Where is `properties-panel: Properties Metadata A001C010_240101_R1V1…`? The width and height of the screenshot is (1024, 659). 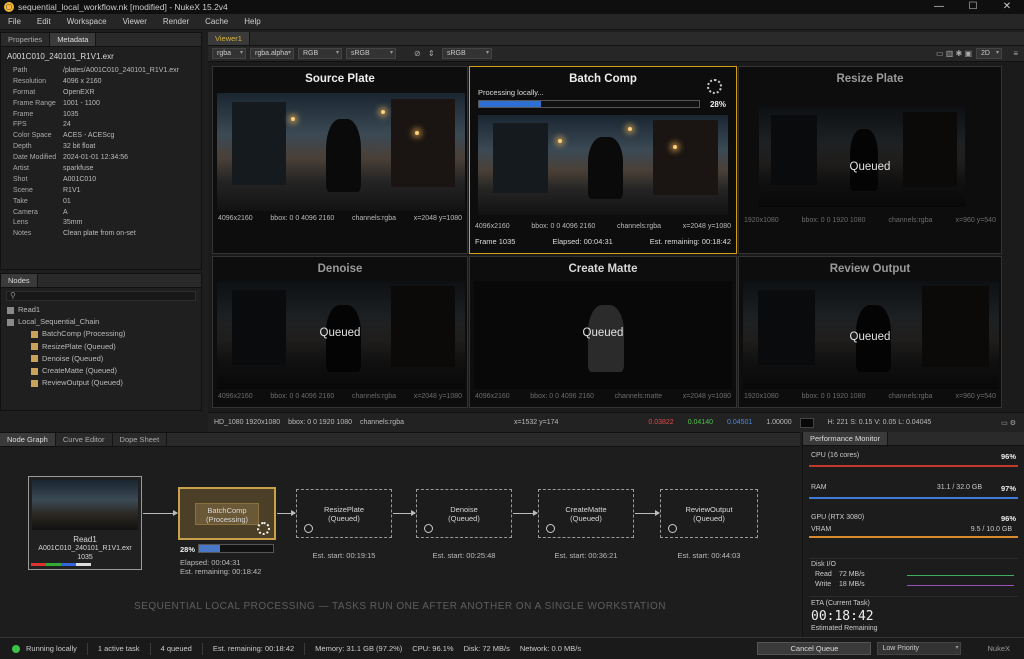
properties-panel: Properties Metadata A001C010_240101_R1V1… is located at coordinates (101, 151).